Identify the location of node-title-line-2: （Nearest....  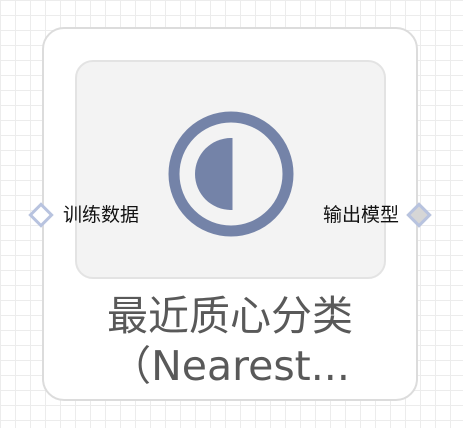
(230, 366).